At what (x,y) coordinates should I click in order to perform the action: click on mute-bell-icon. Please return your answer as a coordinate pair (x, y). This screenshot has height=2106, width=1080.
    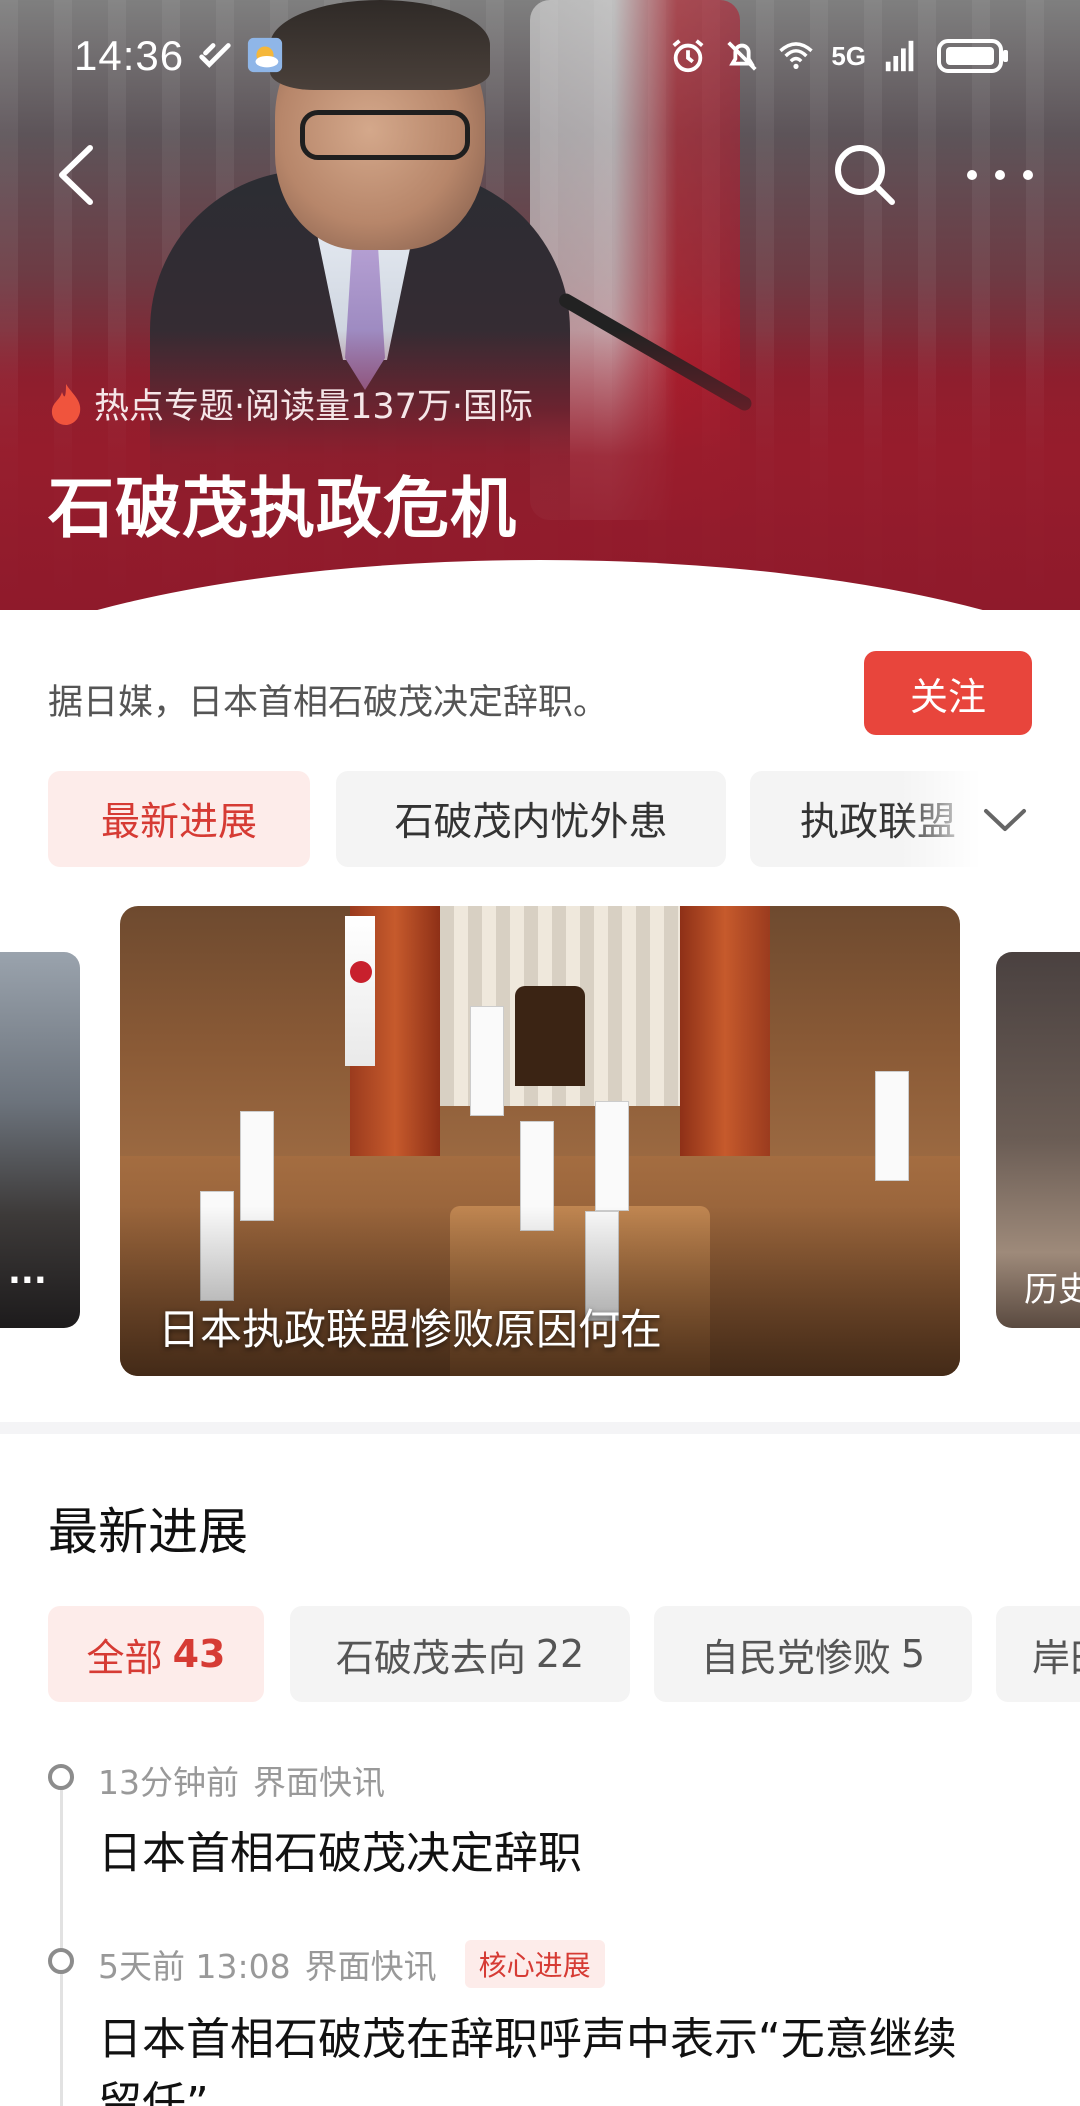
    Looking at the image, I should click on (742, 56).